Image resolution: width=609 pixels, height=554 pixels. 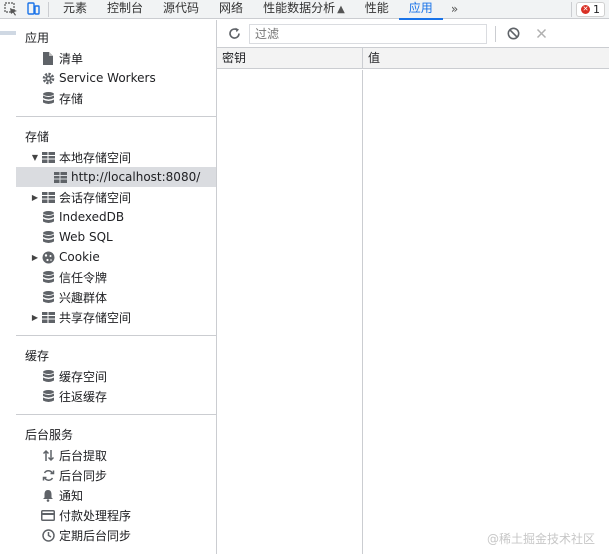 I want to click on tab-label: 源代码, so click(x=181, y=7).